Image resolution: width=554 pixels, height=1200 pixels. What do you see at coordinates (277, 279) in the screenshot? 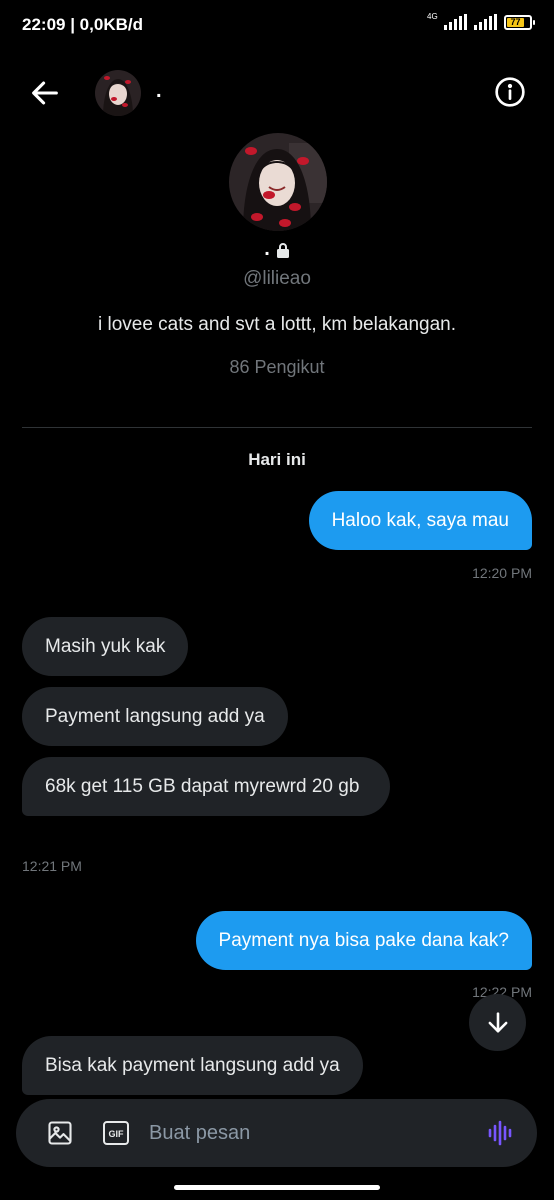
I see `profile-handle: @lilieao` at bounding box center [277, 279].